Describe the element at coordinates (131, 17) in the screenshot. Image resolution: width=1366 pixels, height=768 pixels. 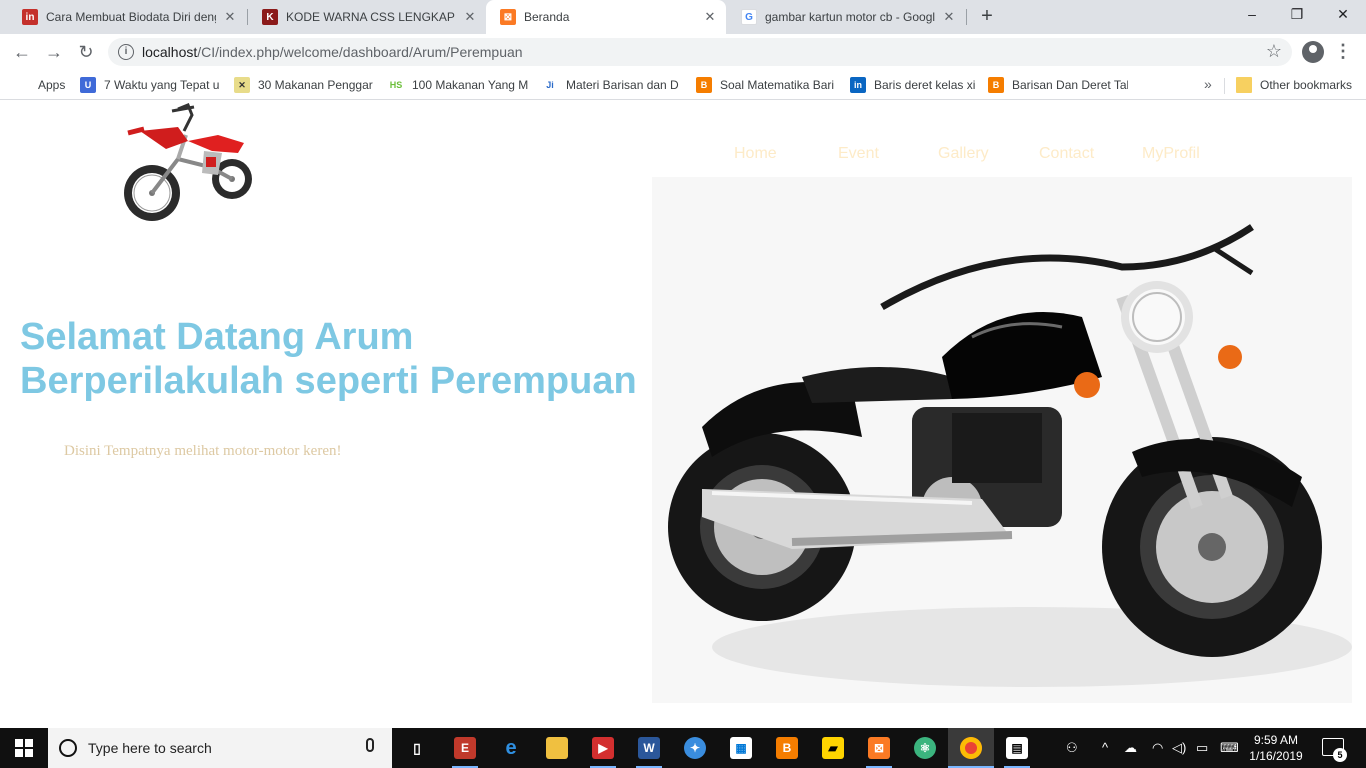
I see `tab-title: Cara Membuat Biodata Diri deng` at that location.